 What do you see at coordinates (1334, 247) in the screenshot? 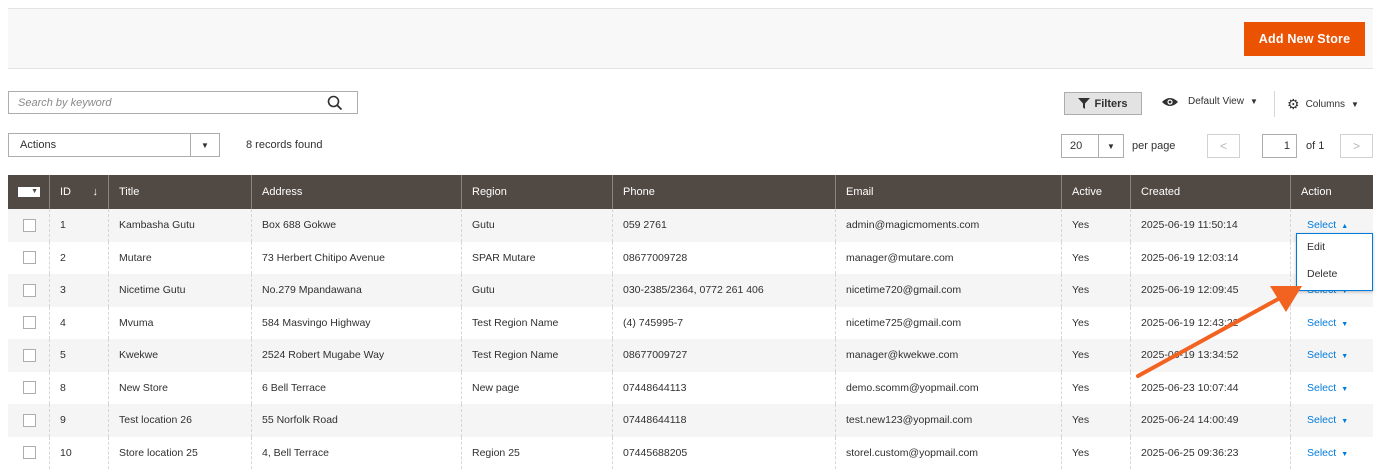
I see `edit-action: Edit` at bounding box center [1334, 247].